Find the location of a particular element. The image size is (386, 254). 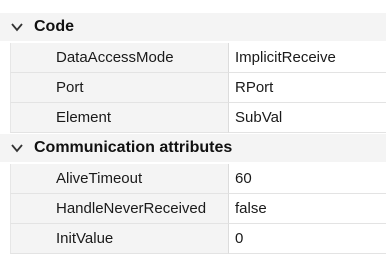

property-row: InitValue 0 is located at coordinates (198, 239).